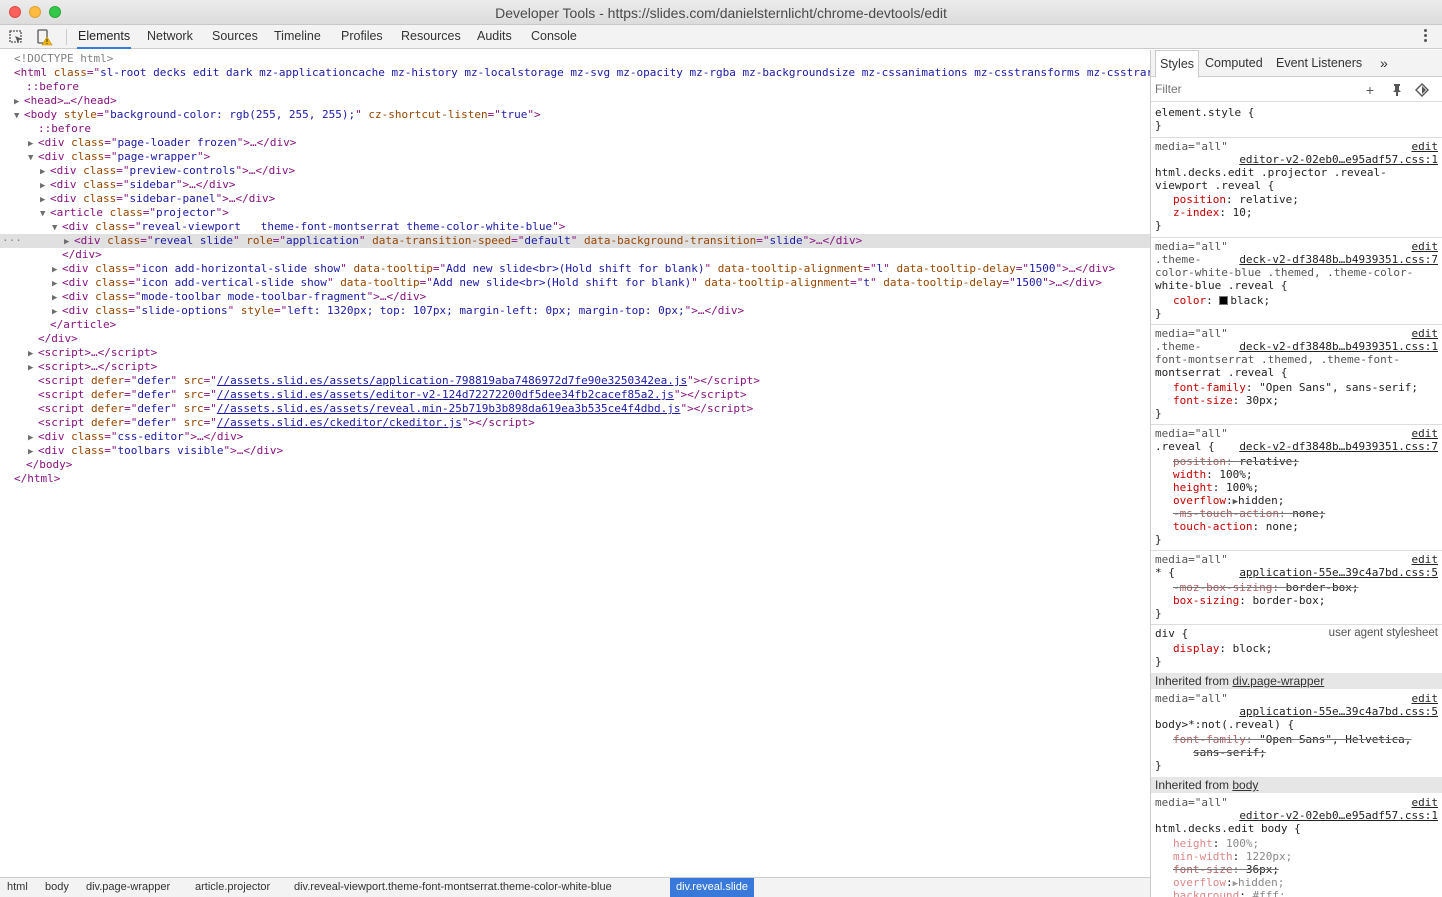 This screenshot has width=1442, height=897. I want to click on script-link: //assets.slid.es/ckeditor/ckeditor.js, so click(339, 422).